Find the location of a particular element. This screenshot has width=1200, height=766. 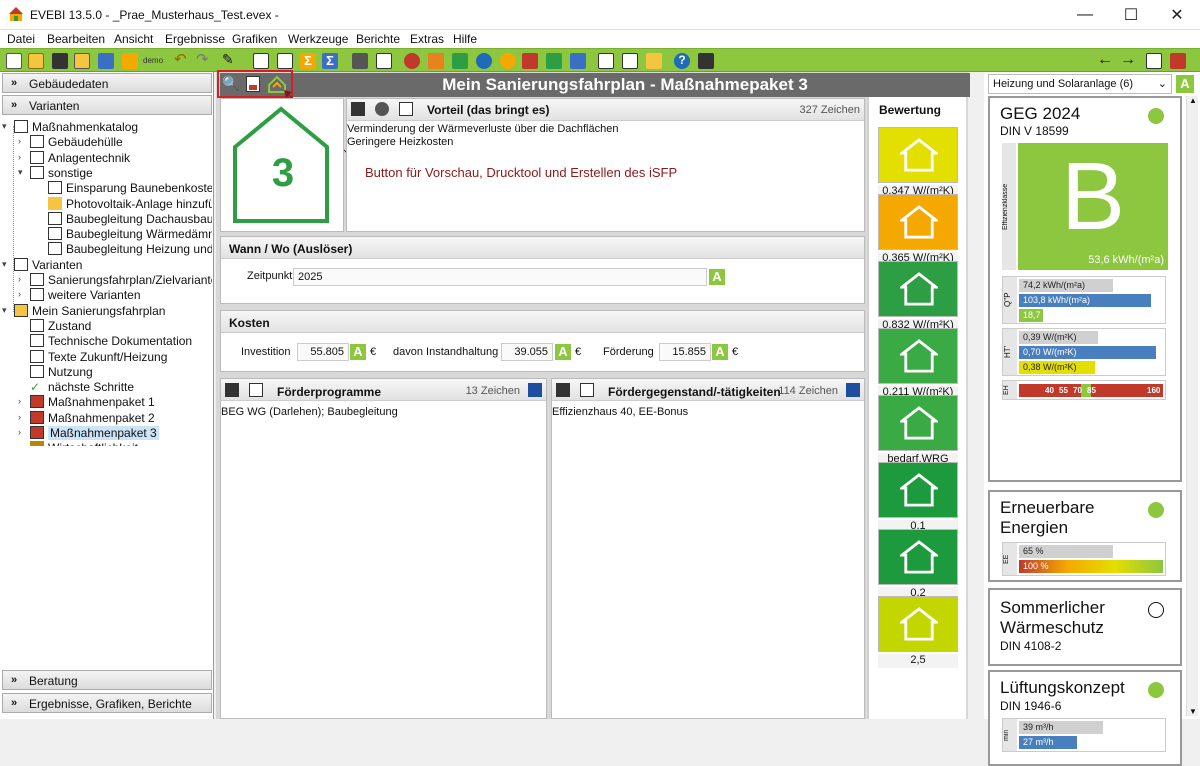

document-icon is located at coordinates (261, 61).